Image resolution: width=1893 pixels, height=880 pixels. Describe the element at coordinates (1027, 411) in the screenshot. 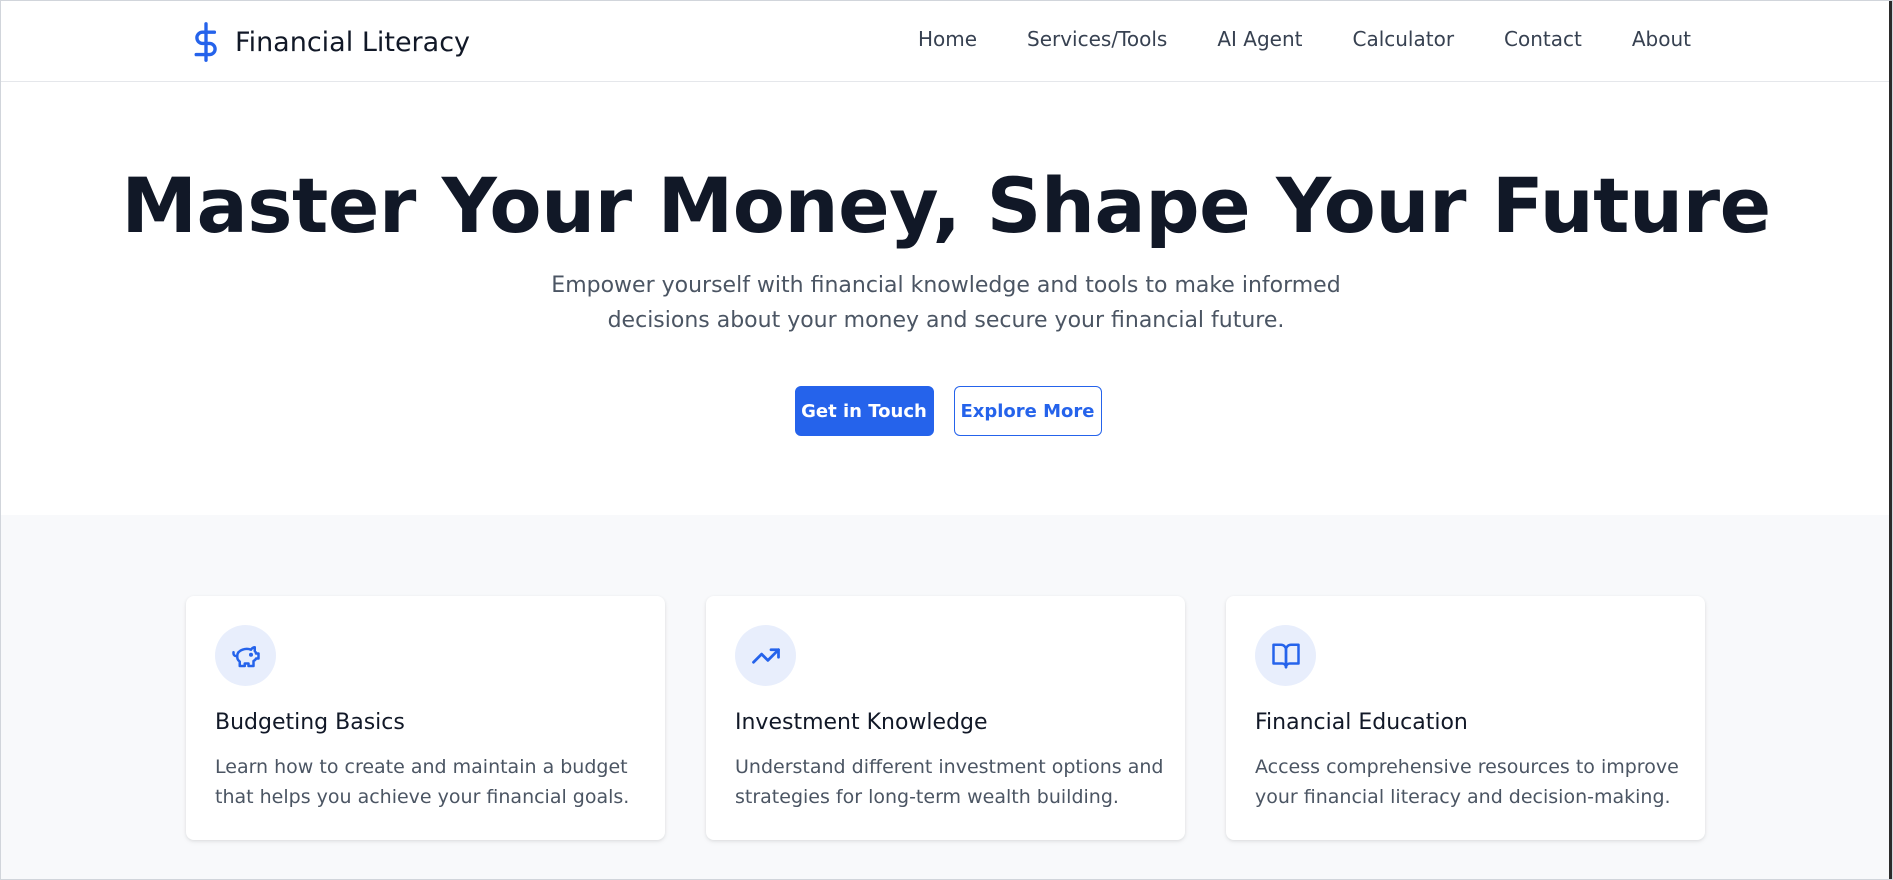

I see `explore-more-button: Explore More` at that location.